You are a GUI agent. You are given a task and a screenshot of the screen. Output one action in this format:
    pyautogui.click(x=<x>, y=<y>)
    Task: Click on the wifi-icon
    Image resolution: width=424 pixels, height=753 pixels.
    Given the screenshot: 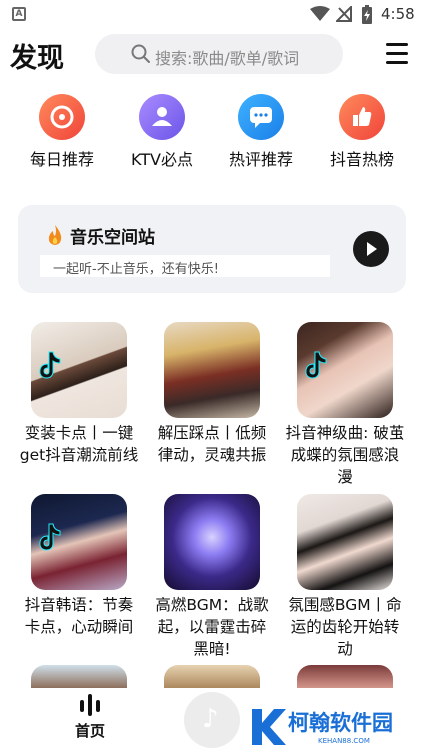 What is the action you would take?
    pyautogui.click(x=320, y=13)
    